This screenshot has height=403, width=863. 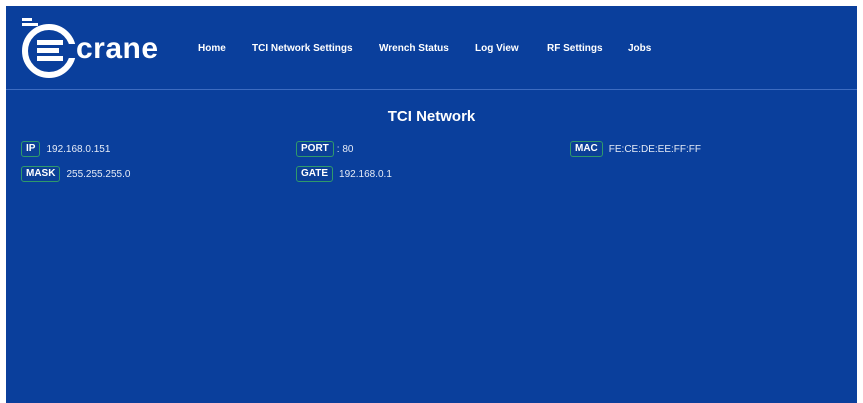 What do you see at coordinates (575, 48) in the screenshot?
I see `nav-rf-settings: RF Settings` at bounding box center [575, 48].